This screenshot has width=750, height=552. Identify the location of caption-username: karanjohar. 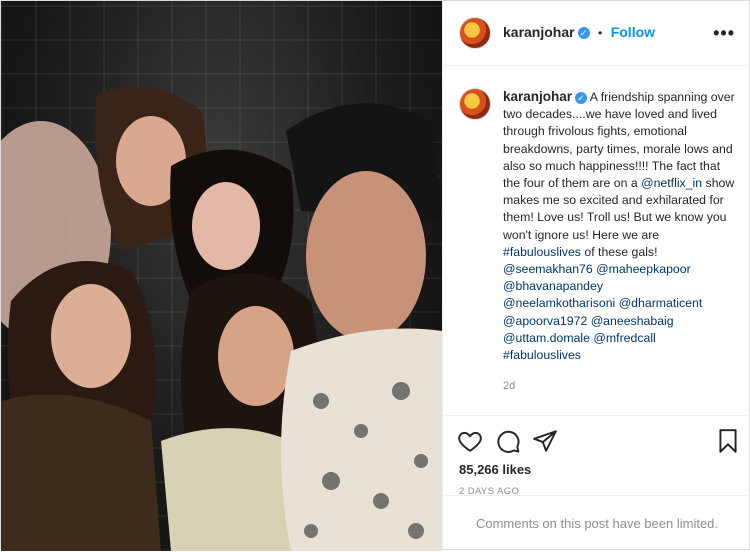
(537, 96).